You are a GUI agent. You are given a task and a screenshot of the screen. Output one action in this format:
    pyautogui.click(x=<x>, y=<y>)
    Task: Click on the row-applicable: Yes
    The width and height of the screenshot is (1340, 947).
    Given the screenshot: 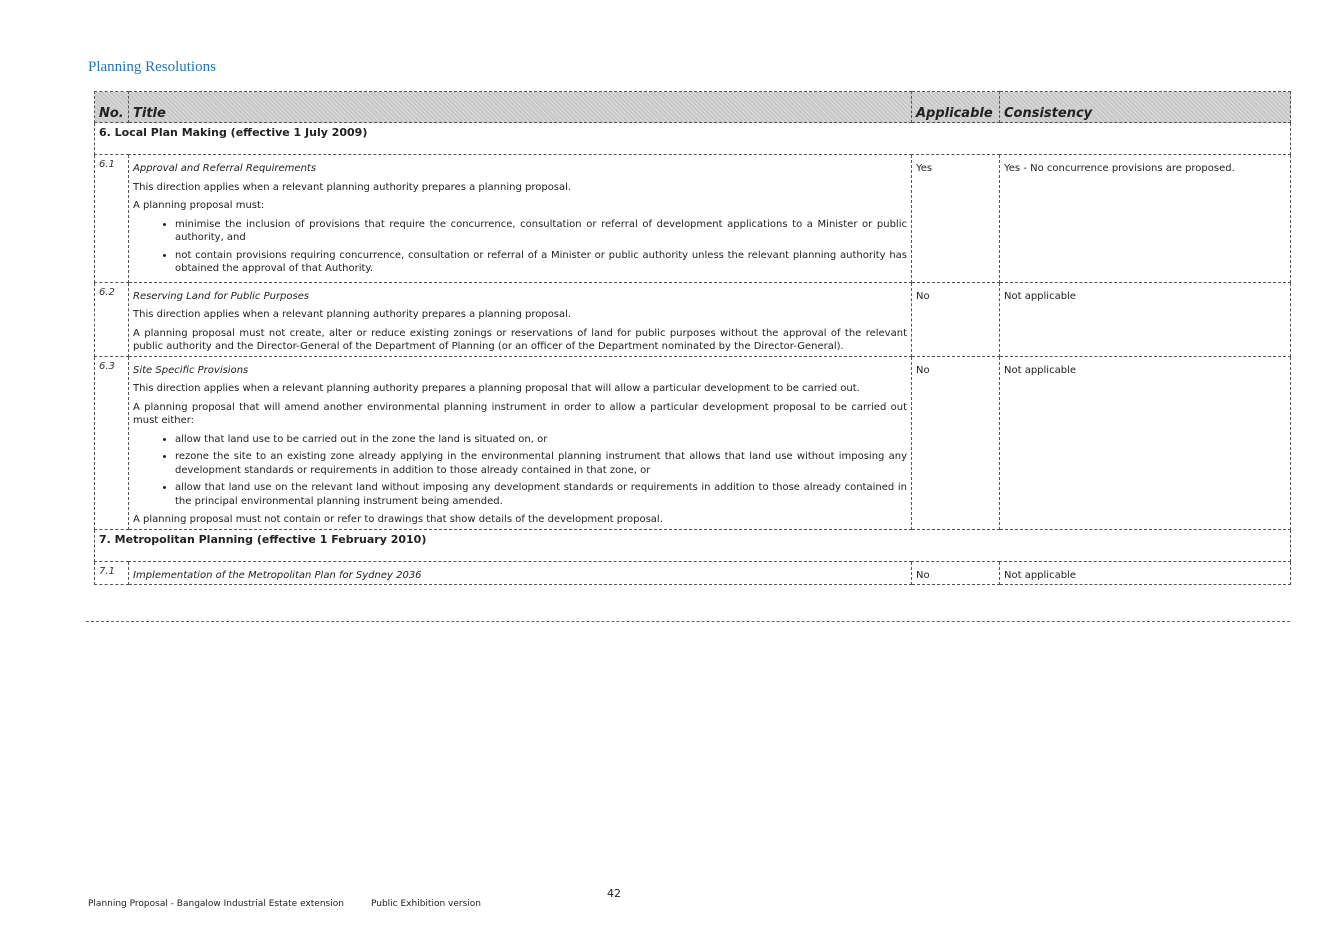 What is the action you would take?
    pyautogui.click(x=955, y=218)
    